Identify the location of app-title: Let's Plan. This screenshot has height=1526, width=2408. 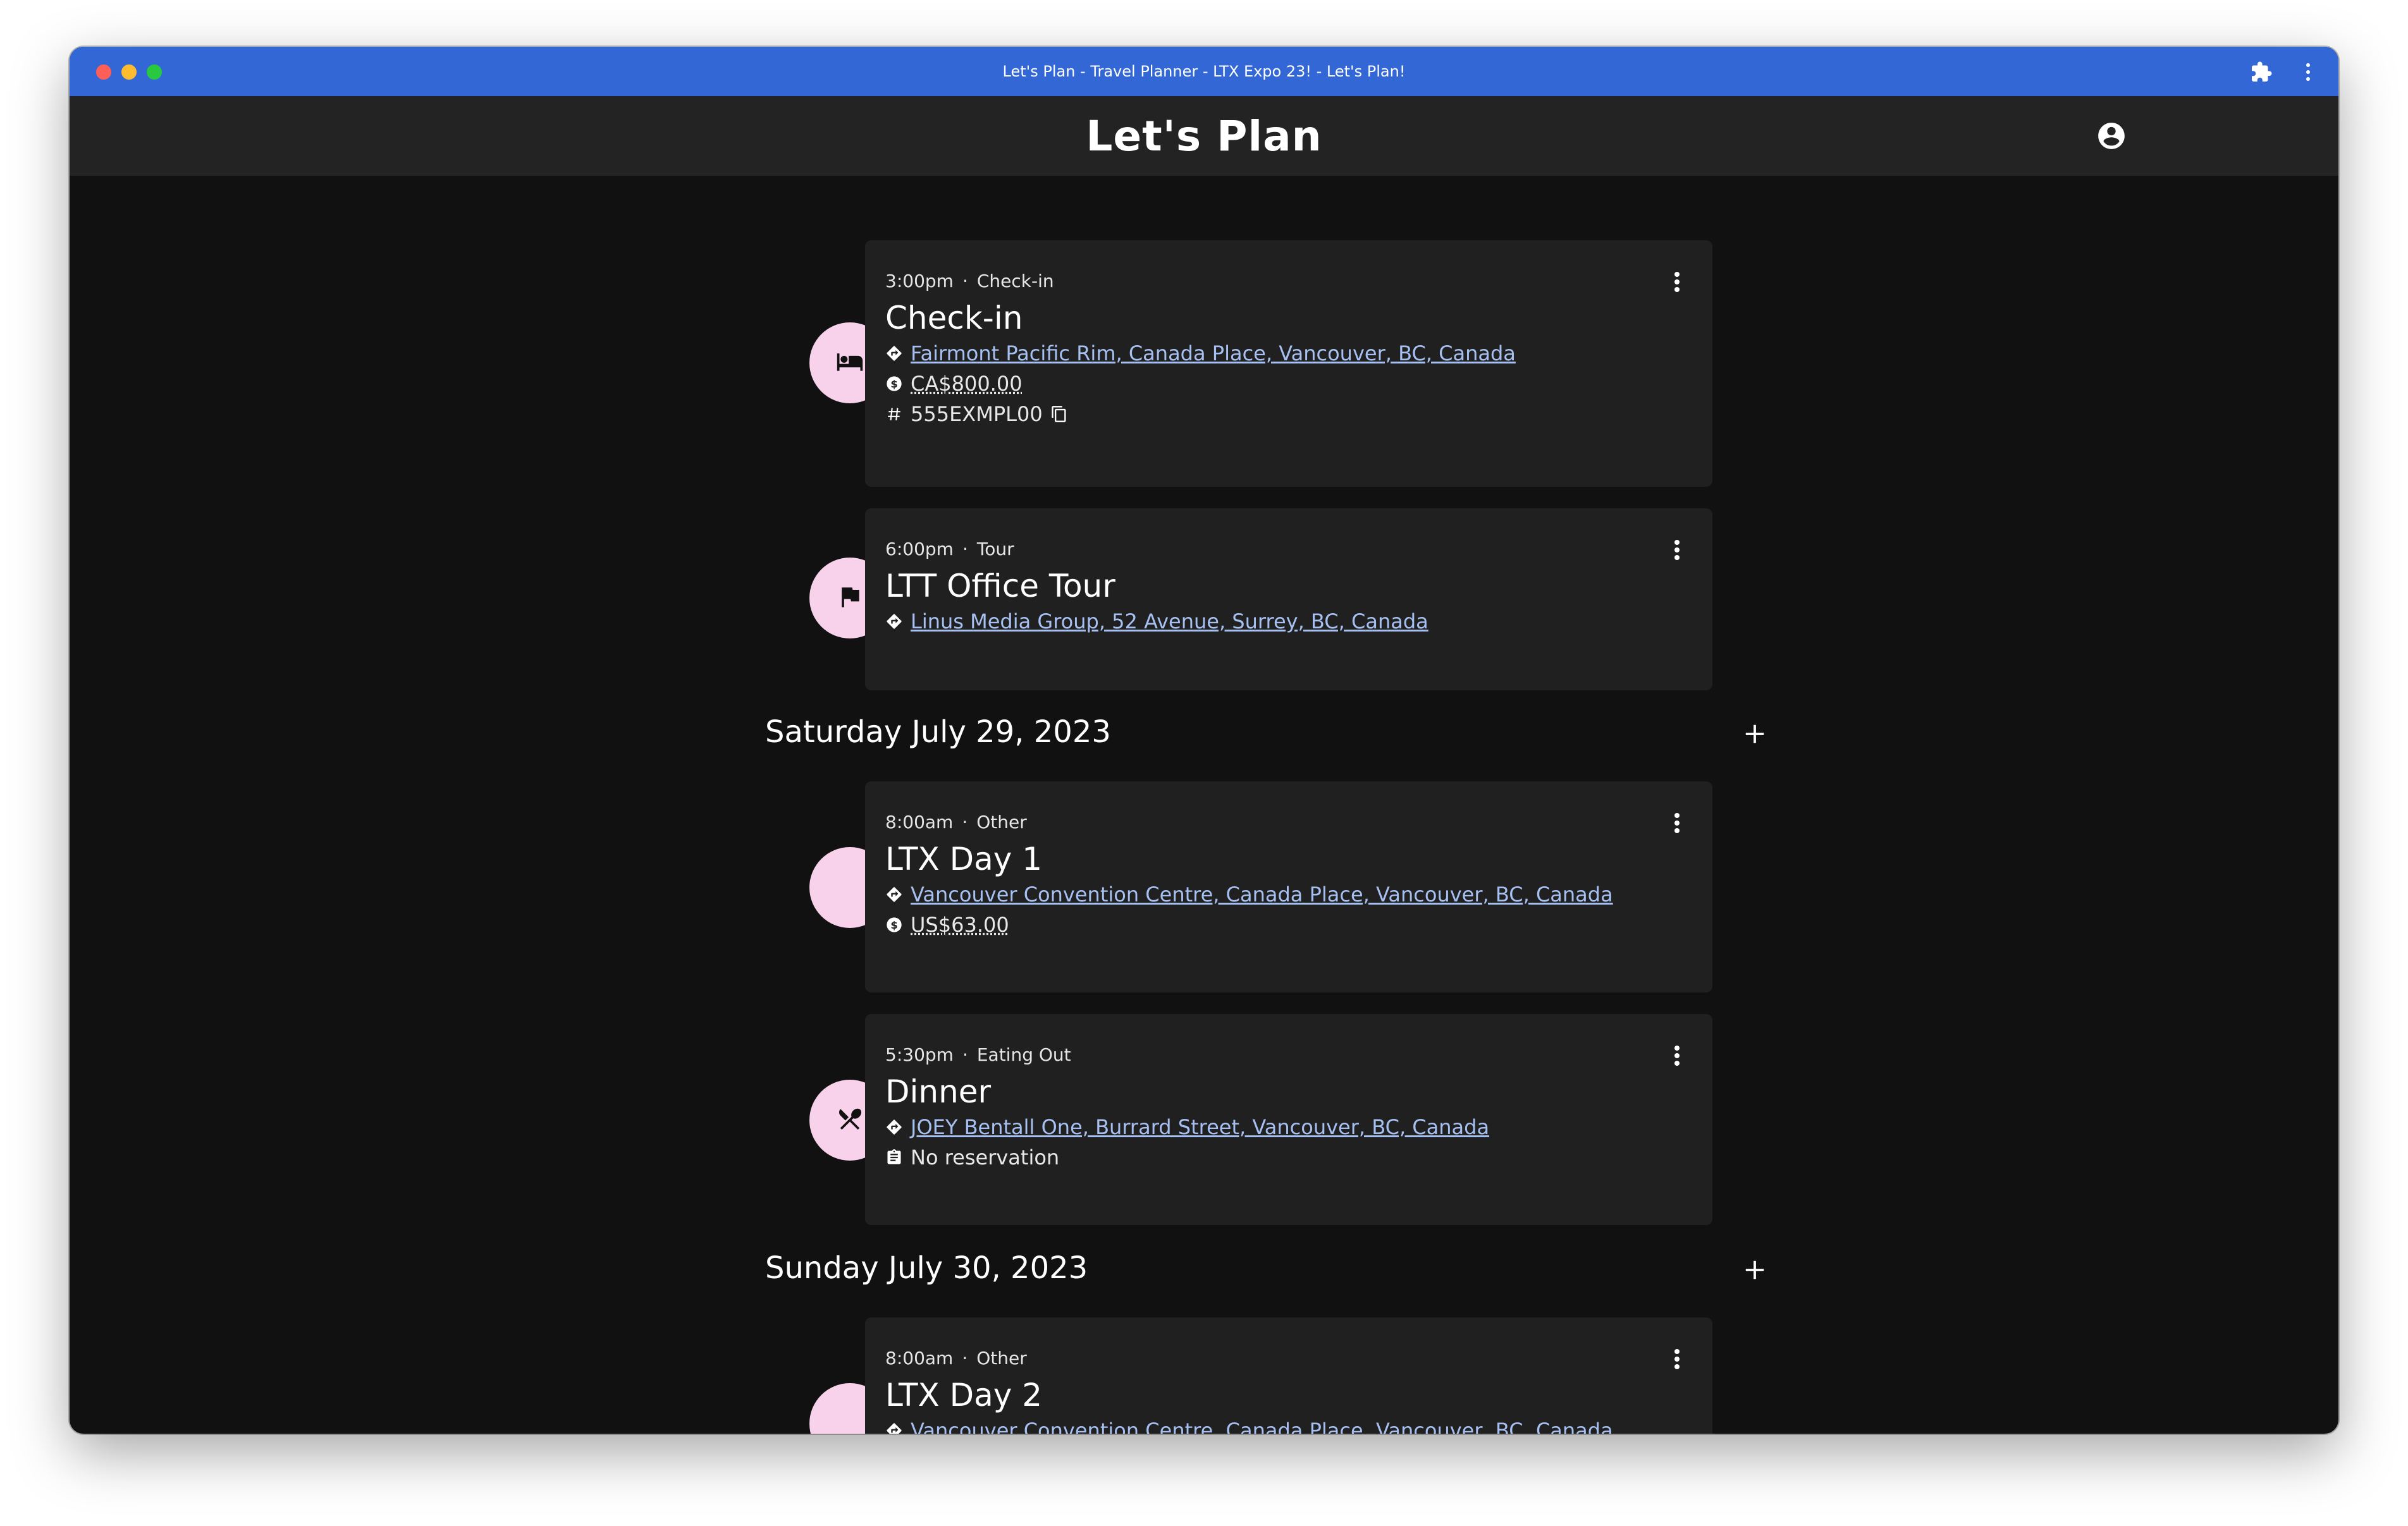
(1204, 136).